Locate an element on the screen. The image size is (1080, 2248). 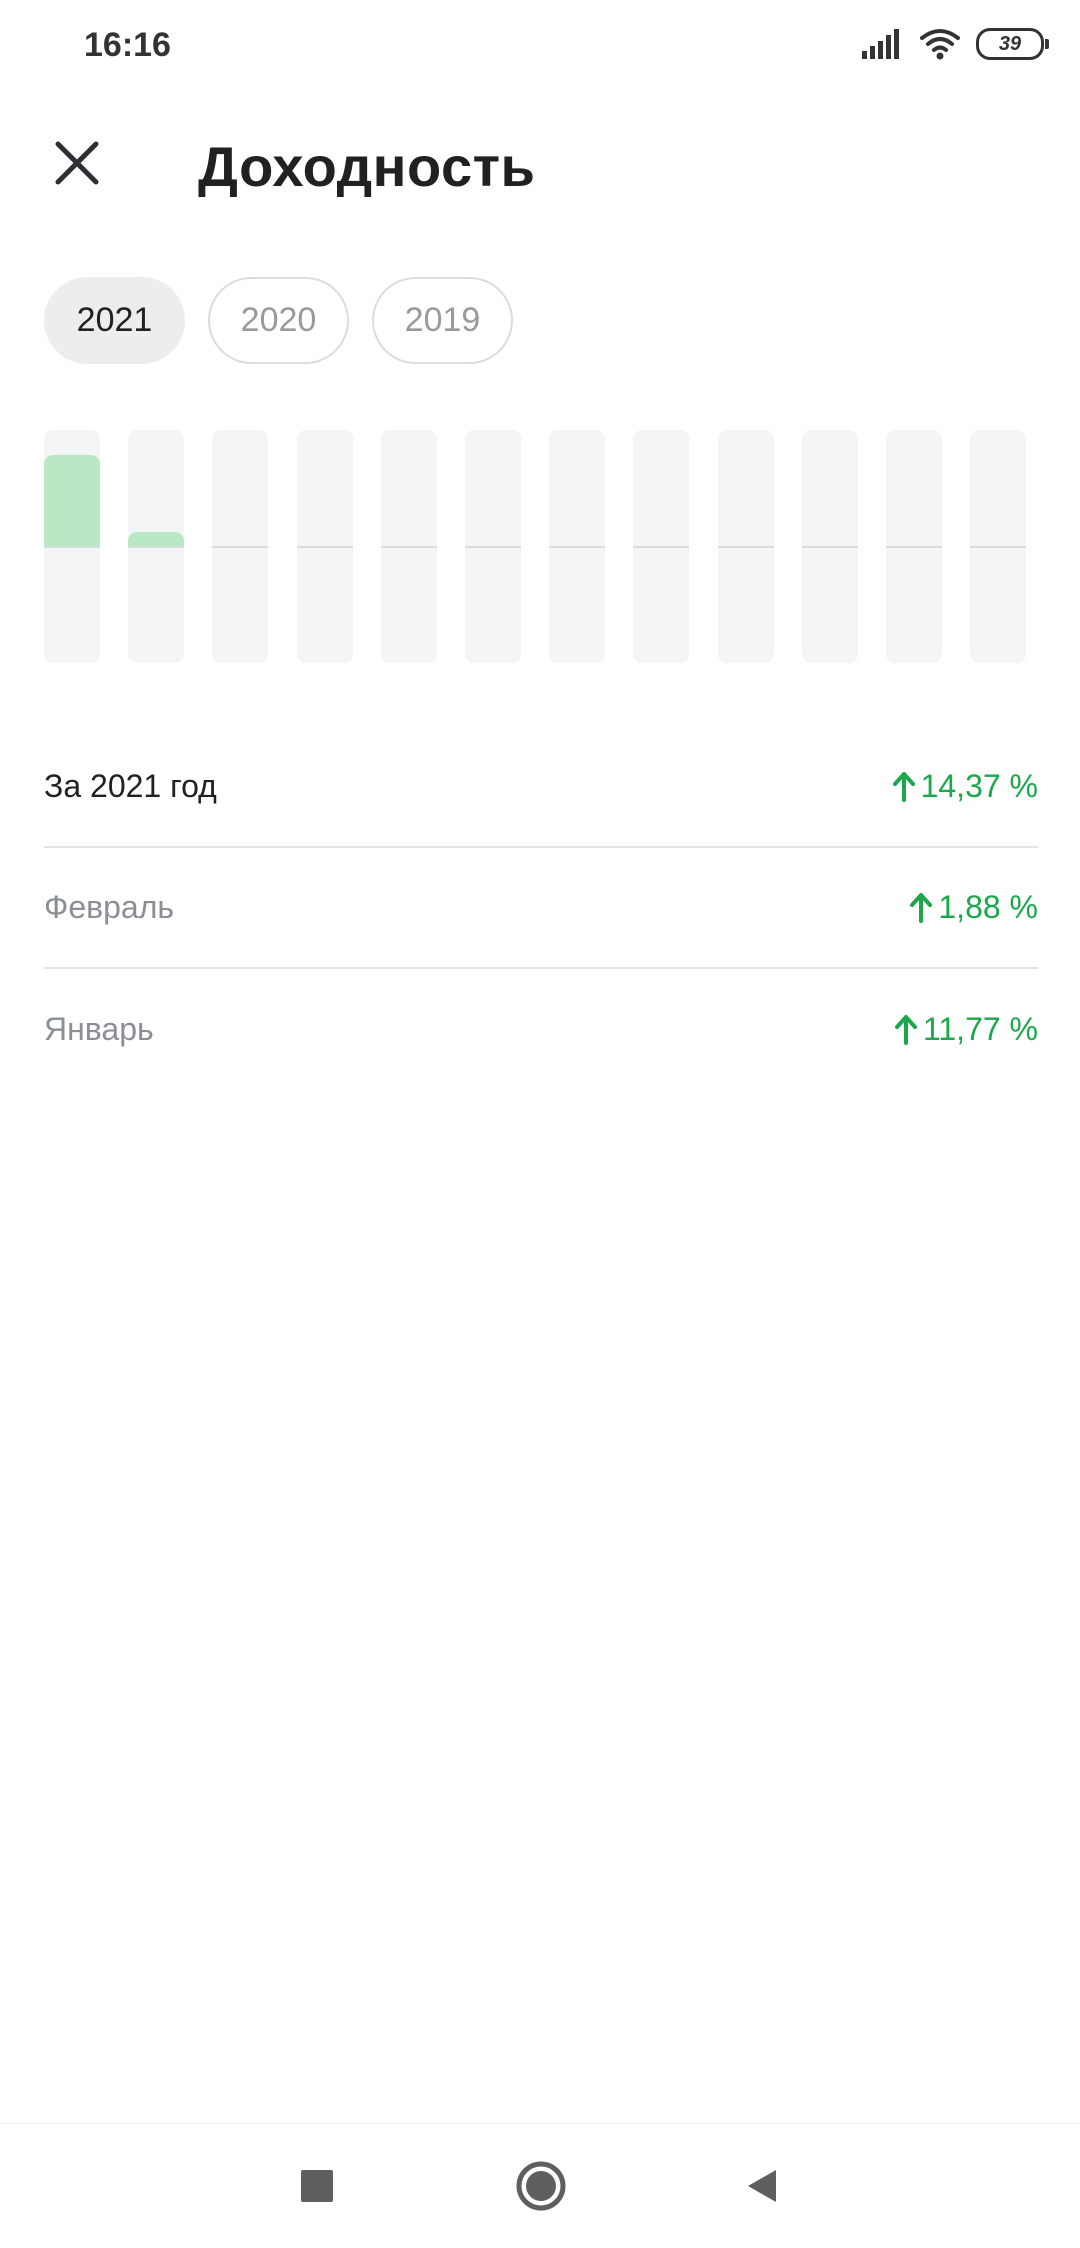
recents-square-icon is located at coordinates (317, 2186).